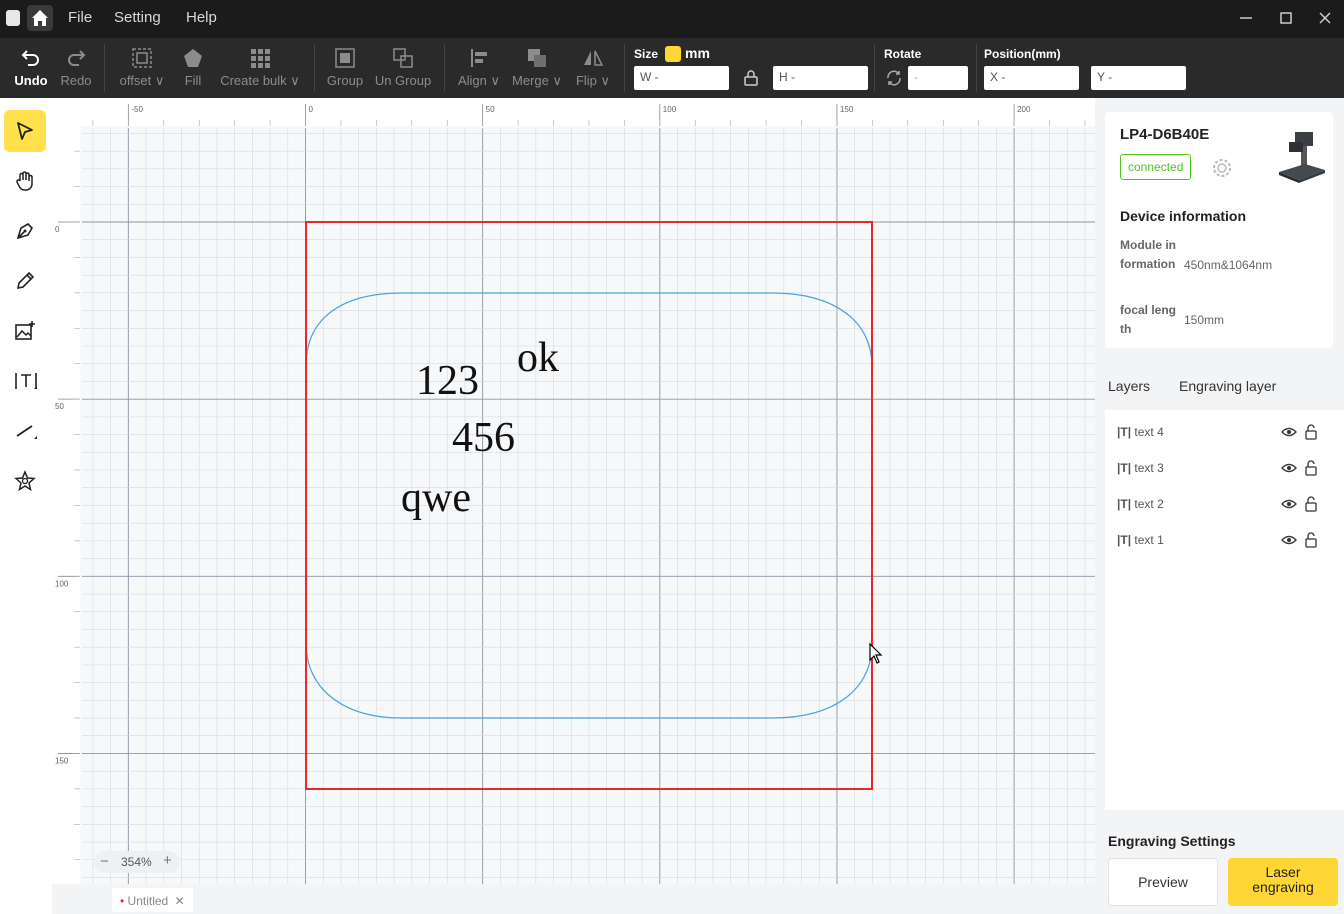  What do you see at coordinates (903, 54) in the screenshot?
I see `rotate-label: Rotate` at bounding box center [903, 54].